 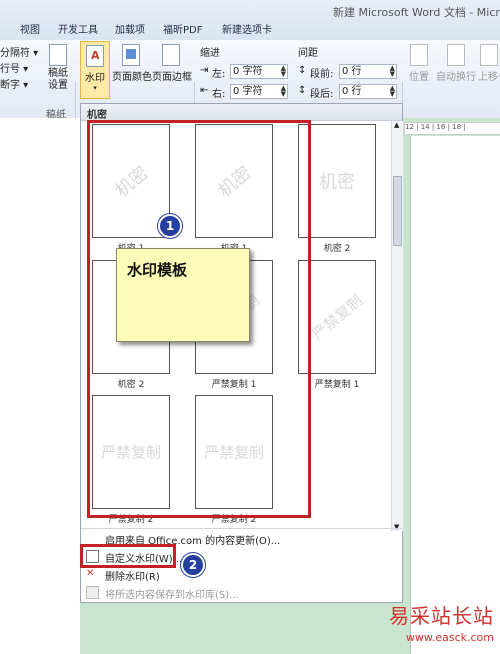 What do you see at coordinates (14, 67) in the screenshot?
I see `line-numbers-button: 行号 ▾` at bounding box center [14, 67].